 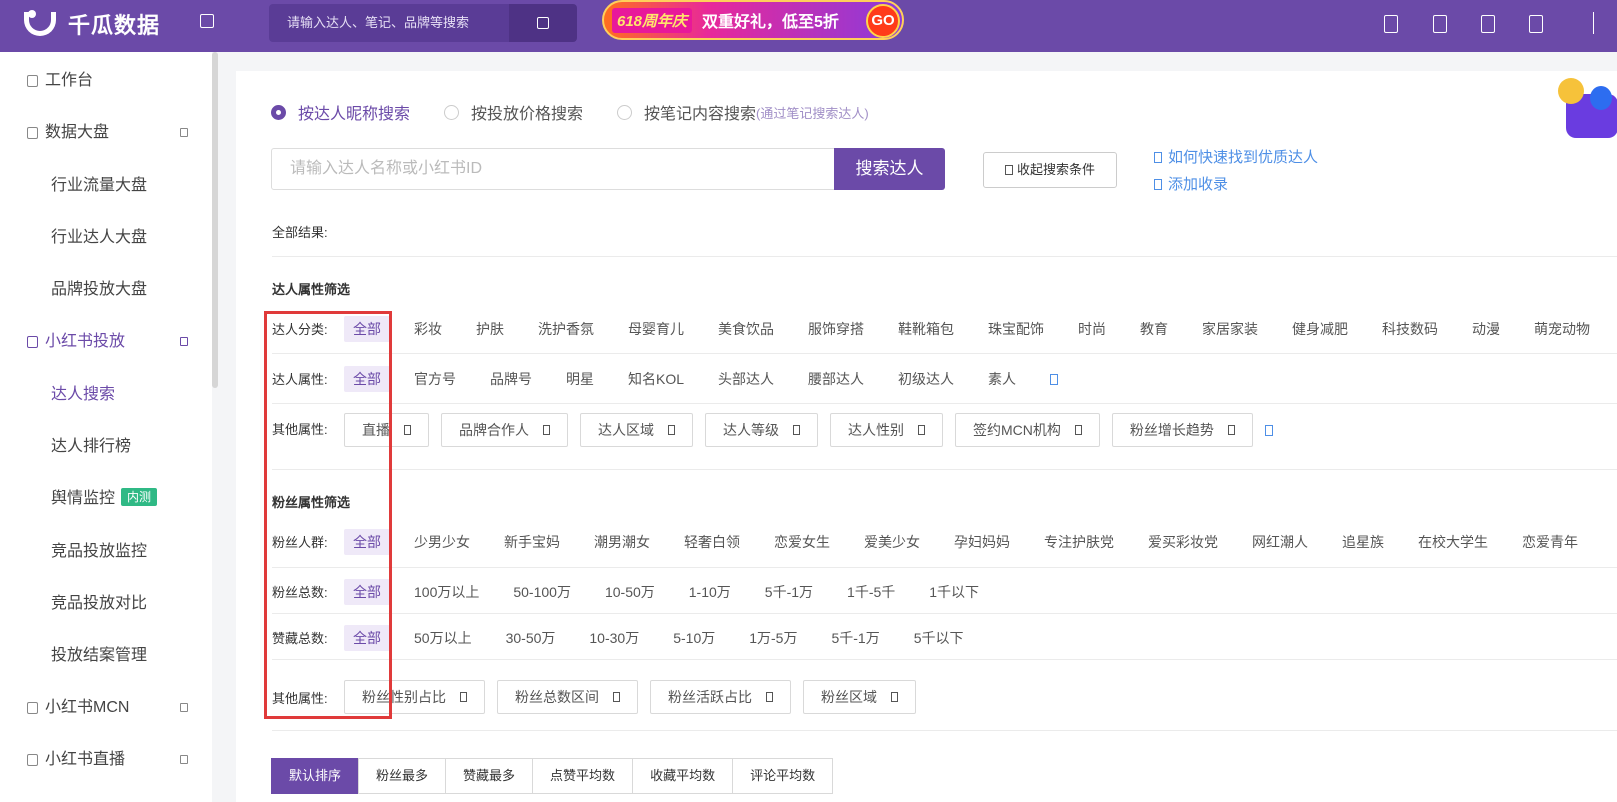 I want to click on filter-option: 50万以上, so click(x=443, y=638).